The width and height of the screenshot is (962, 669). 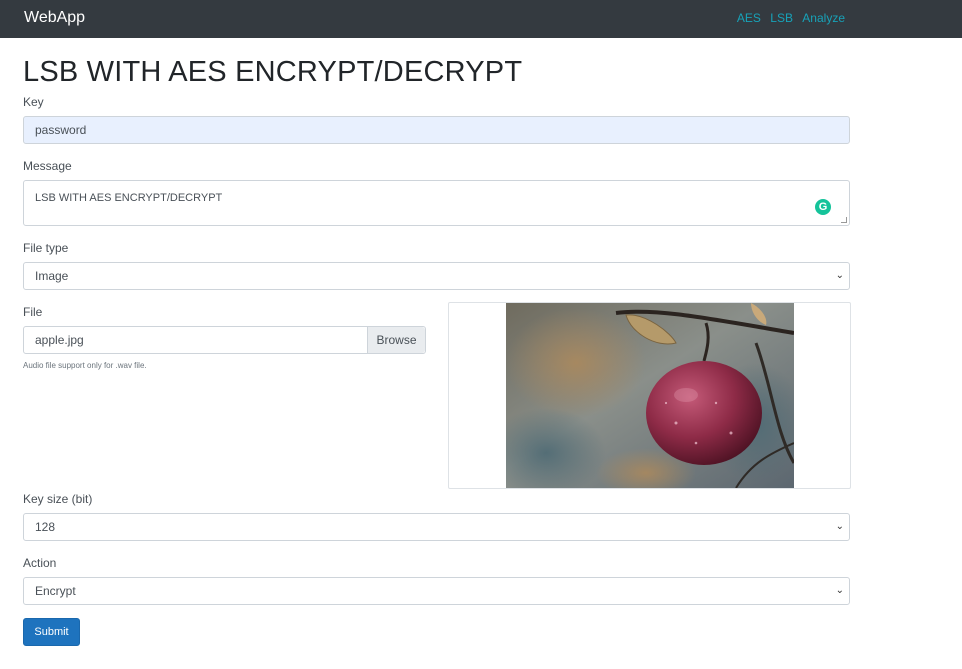 What do you see at coordinates (844, 220) in the screenshot?
I see `resize-handle` at bounding box center [844, 220].